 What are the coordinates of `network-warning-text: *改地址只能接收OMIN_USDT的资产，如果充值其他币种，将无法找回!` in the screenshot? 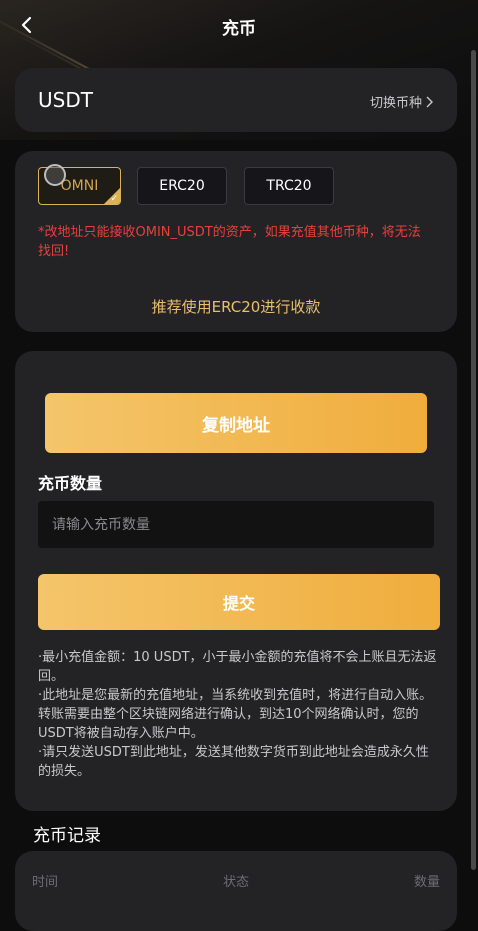 It's located at (229, 242).